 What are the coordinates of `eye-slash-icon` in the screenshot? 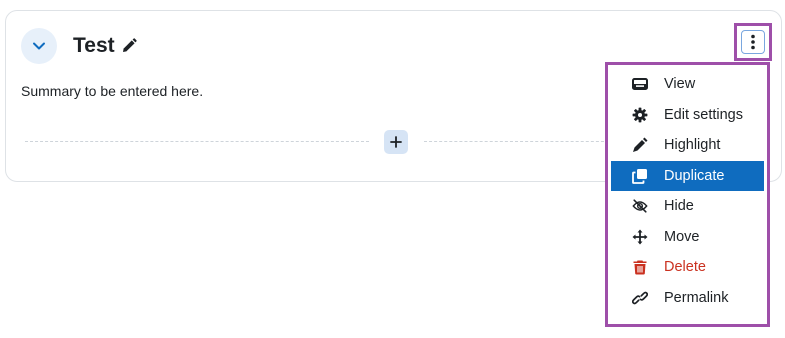 It's located at (640, 206).